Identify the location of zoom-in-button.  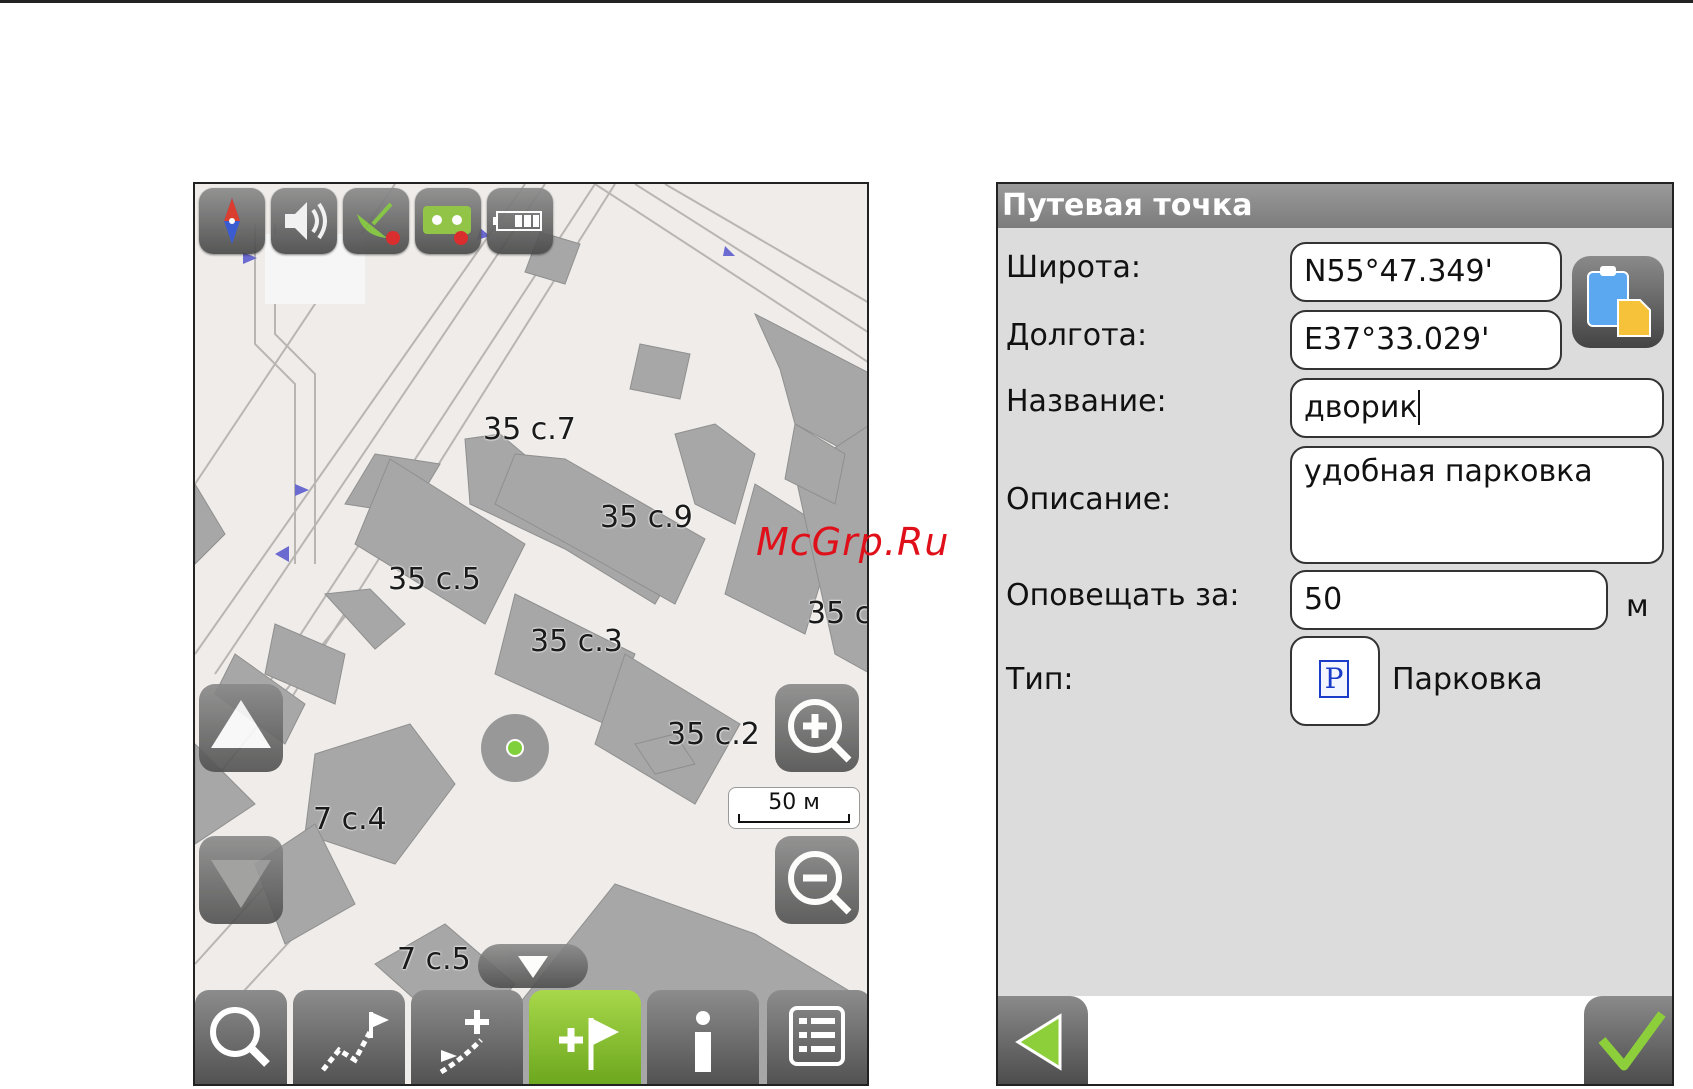
(817, 728).